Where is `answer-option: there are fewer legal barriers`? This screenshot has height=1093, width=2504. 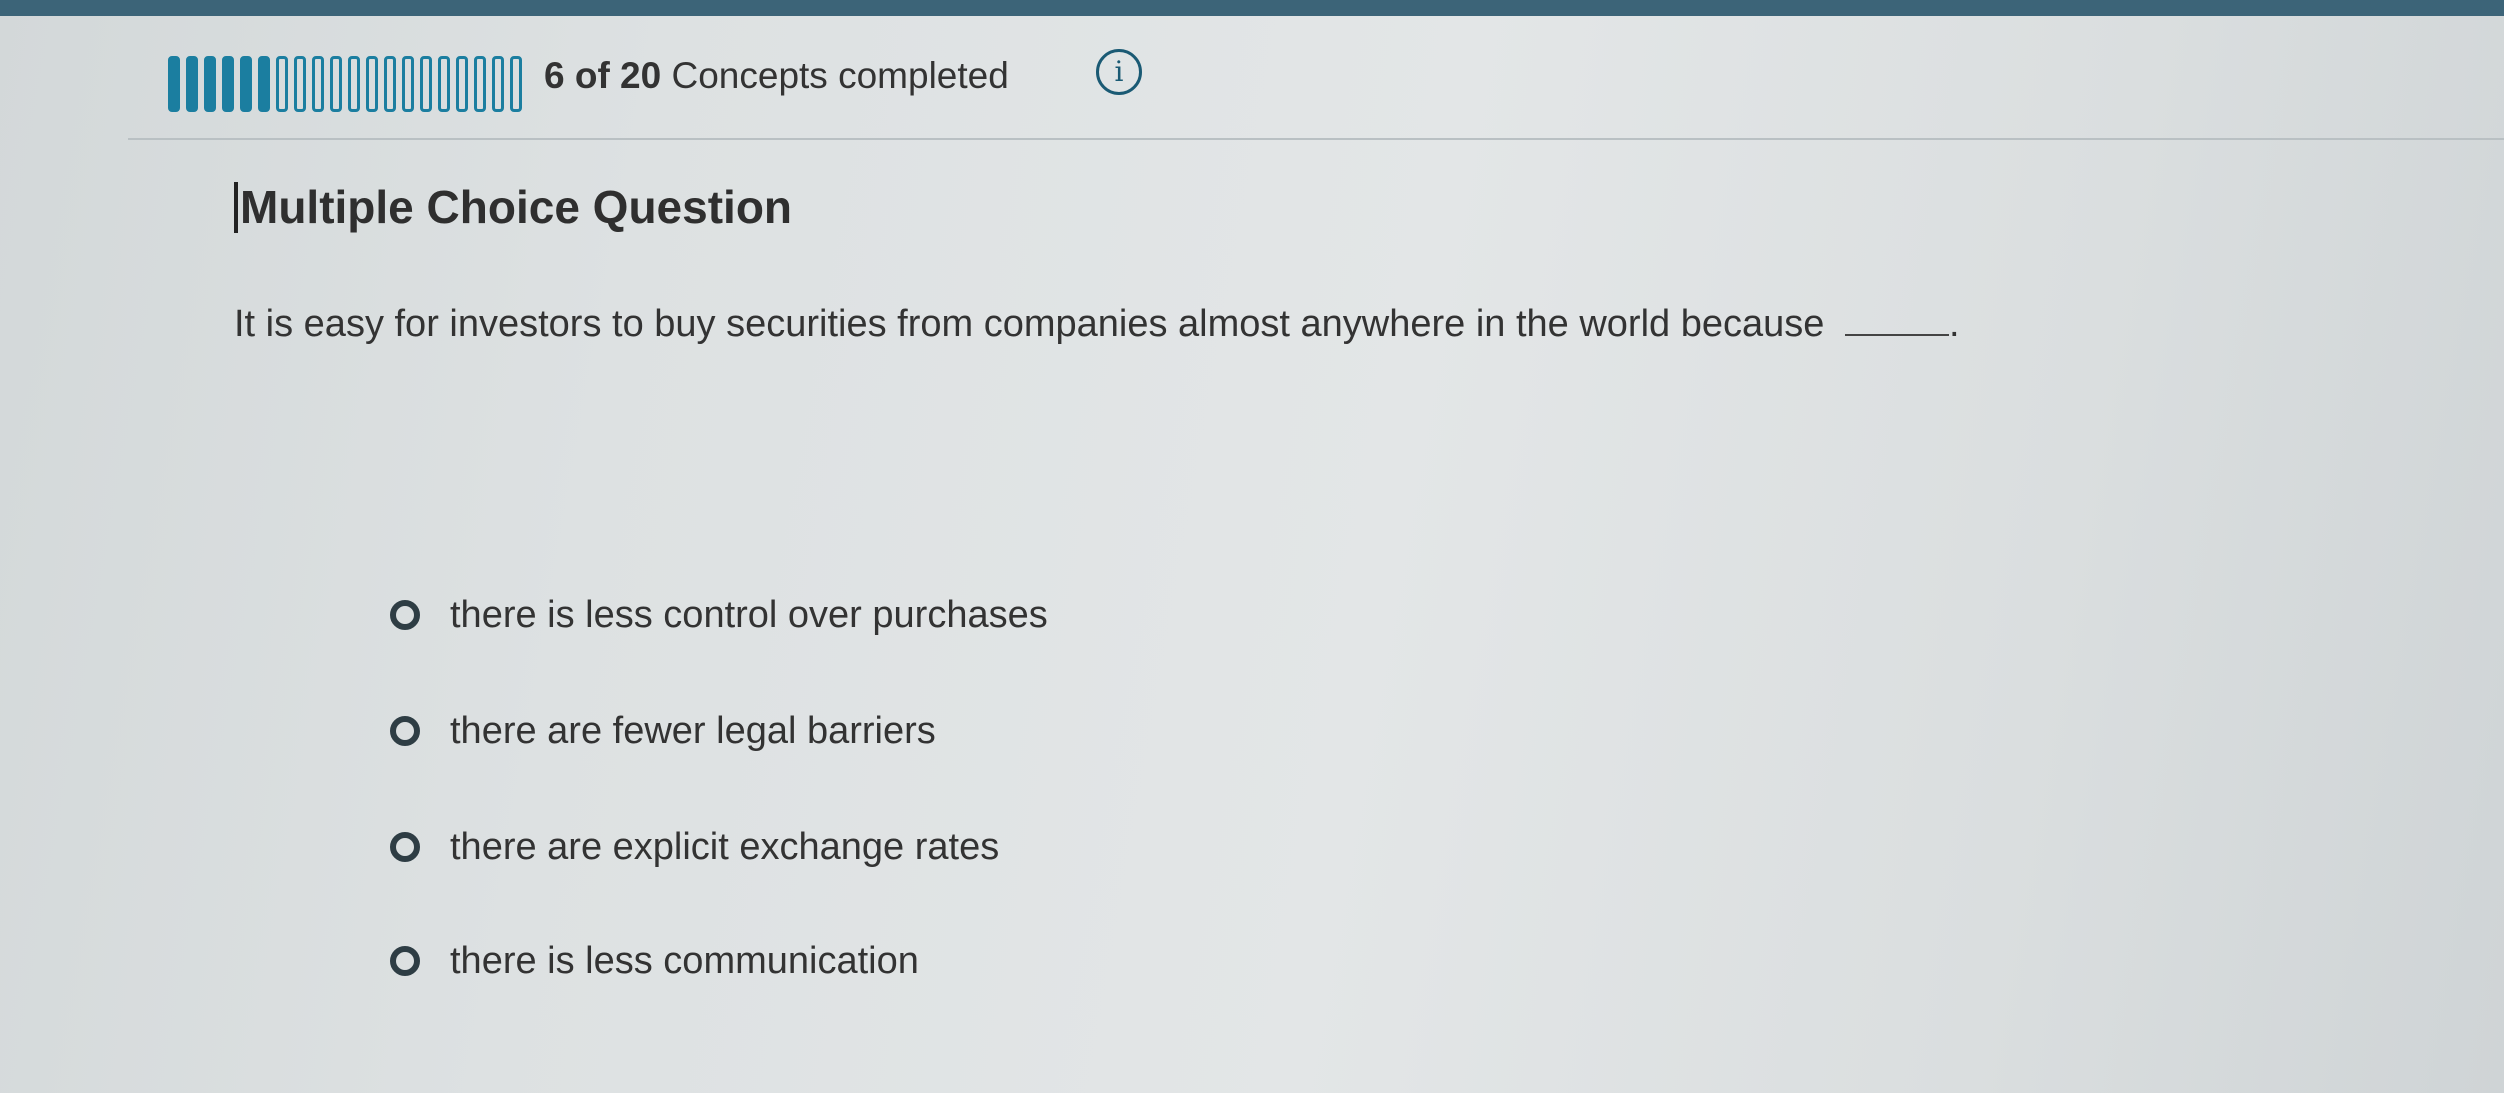 answer-option: there are fewer legal barriers is located at coordinates (719, 731).